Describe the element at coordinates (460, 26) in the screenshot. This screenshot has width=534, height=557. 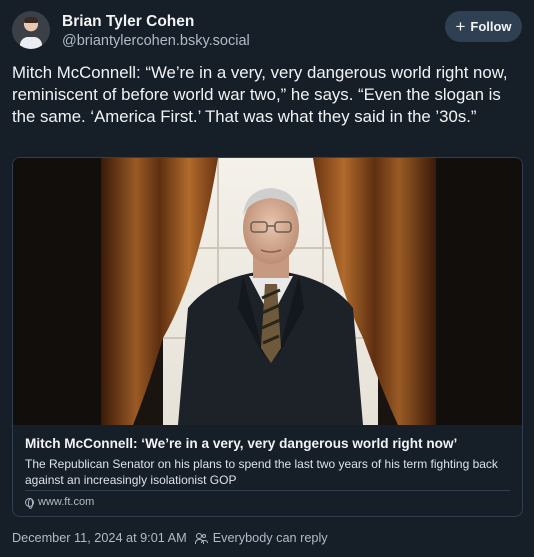
I see `plus-icon: +` at that location.